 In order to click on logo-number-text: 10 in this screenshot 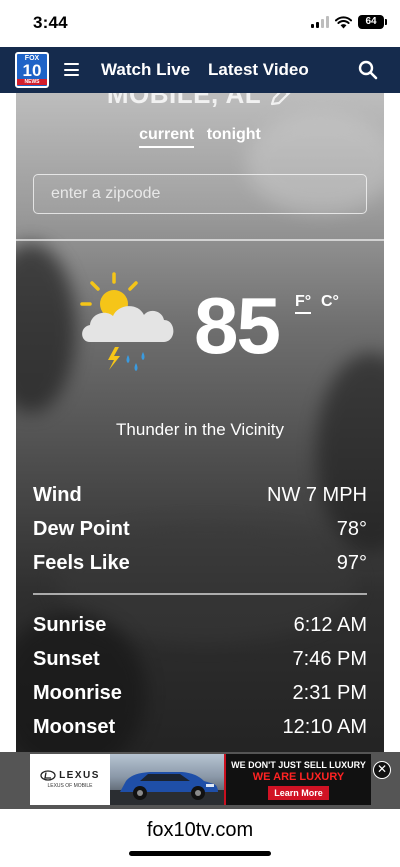, I will do `click(32, 70)`.